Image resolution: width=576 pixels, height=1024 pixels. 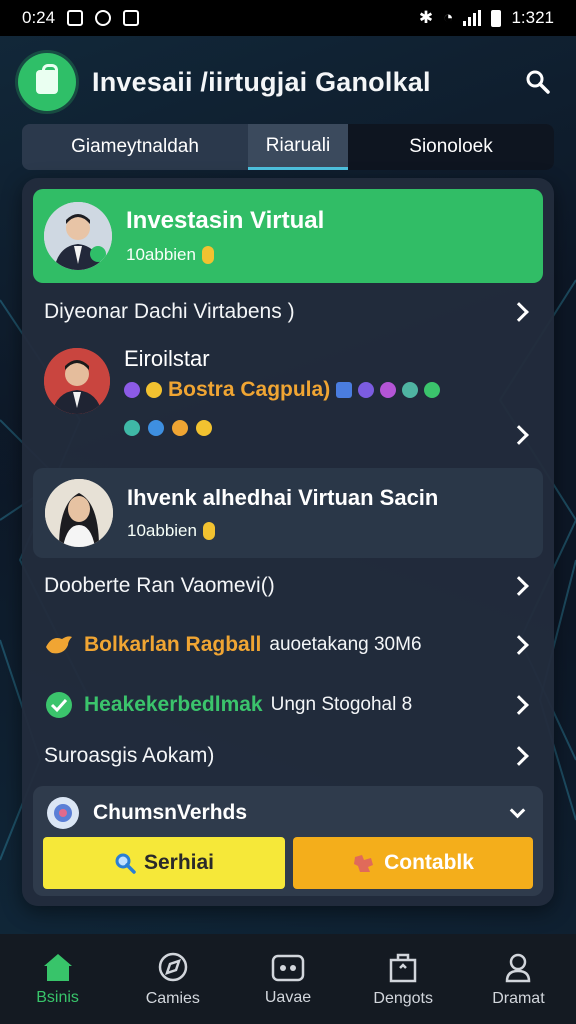 What do you see at coordinates (225, 220) in the screenshot?
I see `featured-title: Investasin Virtual` at bounding box center [225, 220].